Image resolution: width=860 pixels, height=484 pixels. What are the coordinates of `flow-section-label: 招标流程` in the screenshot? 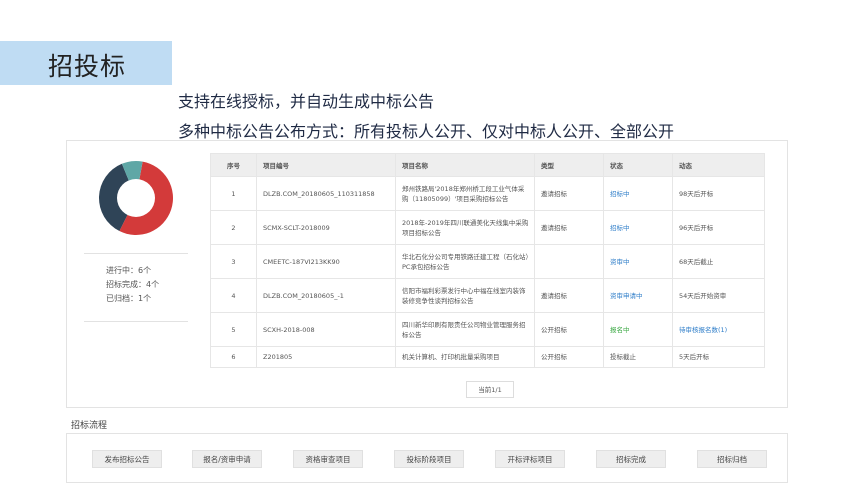 It's located at (89, 426).